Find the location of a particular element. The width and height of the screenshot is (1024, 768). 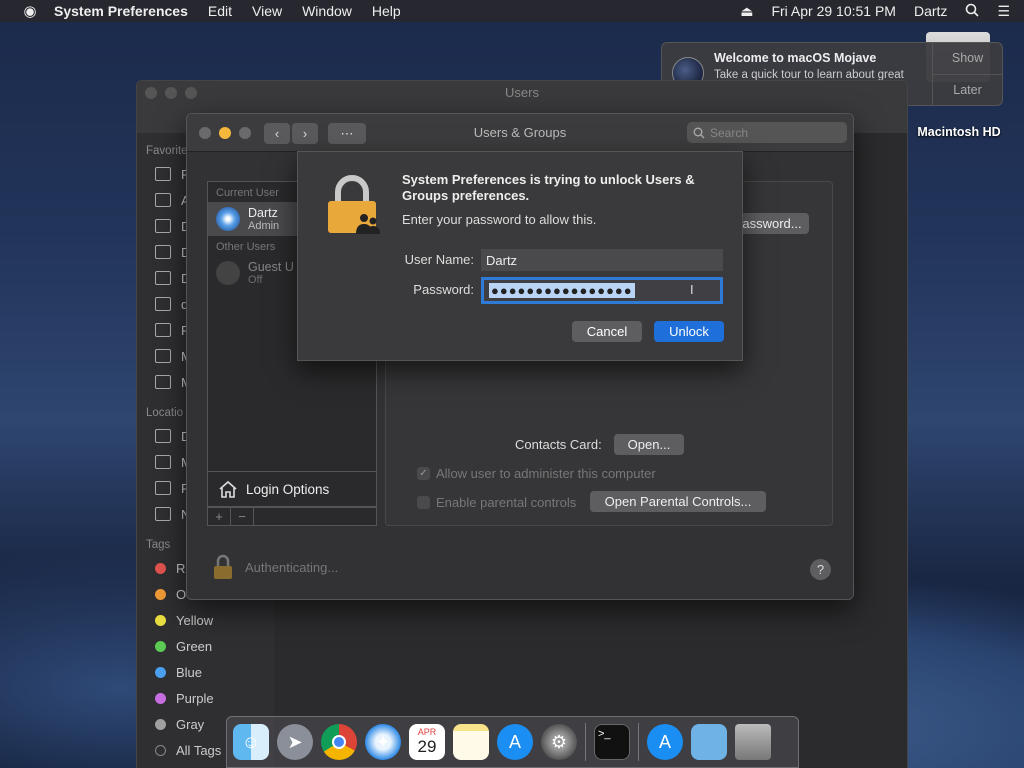

trash-icon is located at coordinates (753, 742).